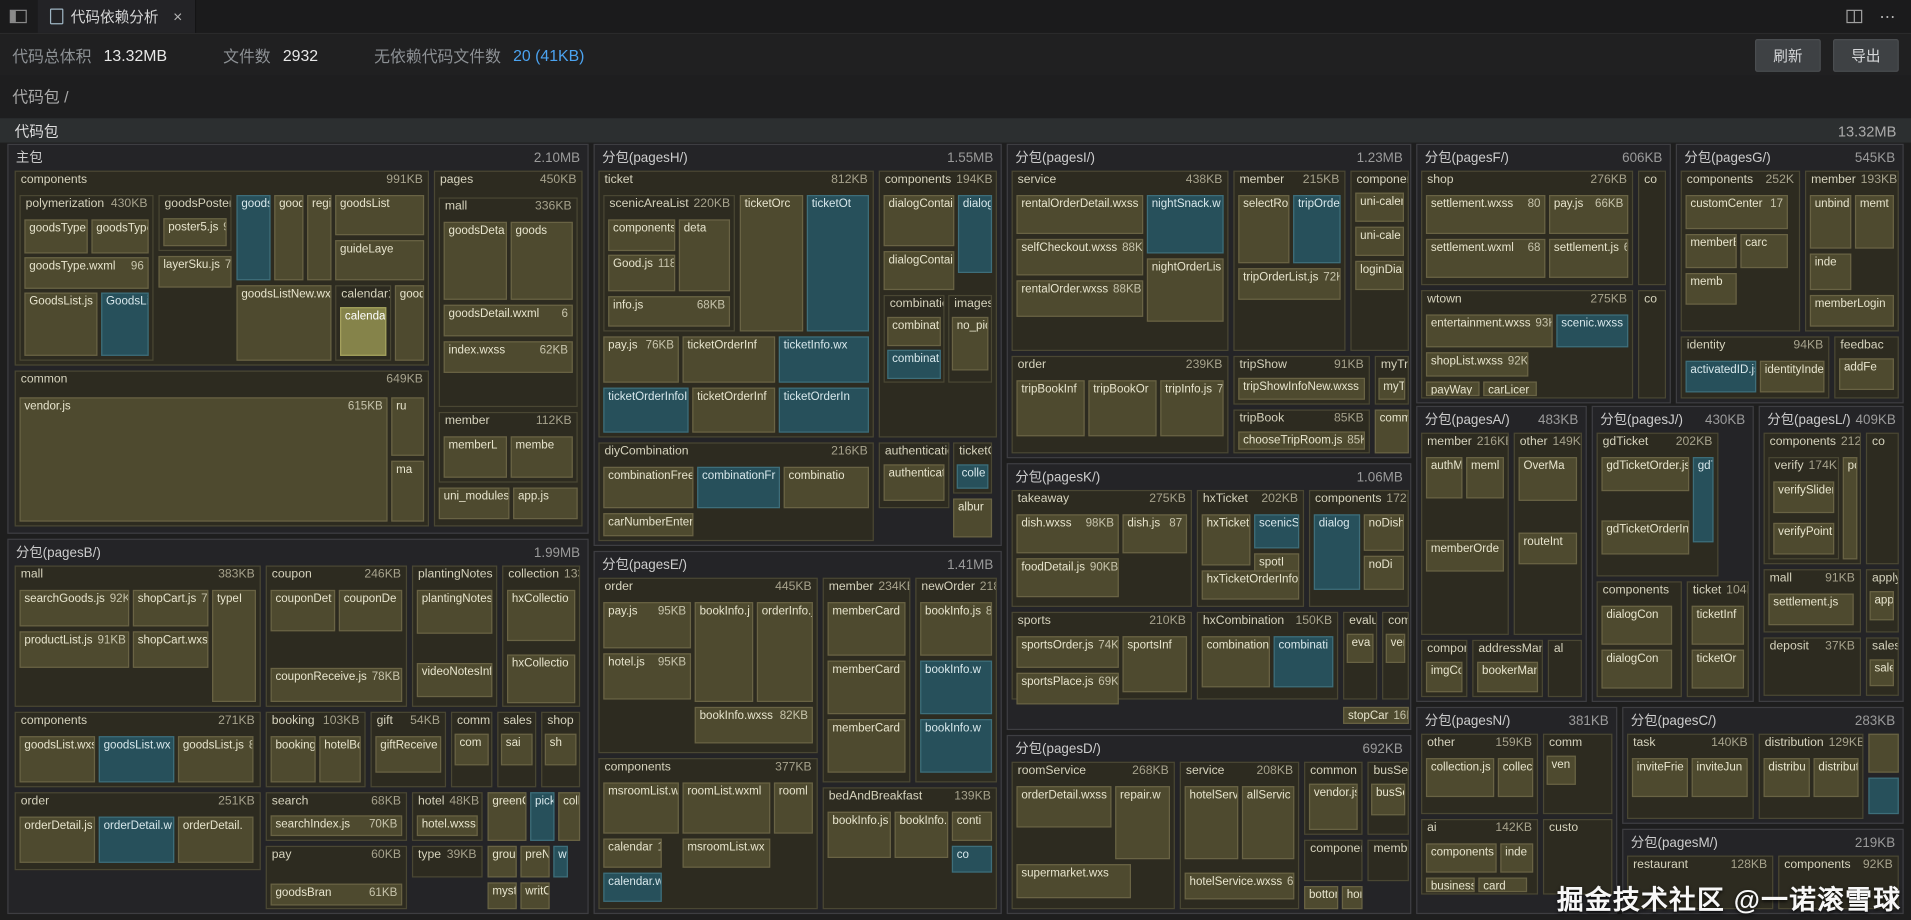  What do you see at coordinates (215, 759) in the screenshot?
I see `cell-goodslist.js: goodsList.js 8` at bounding box center [215, 759].